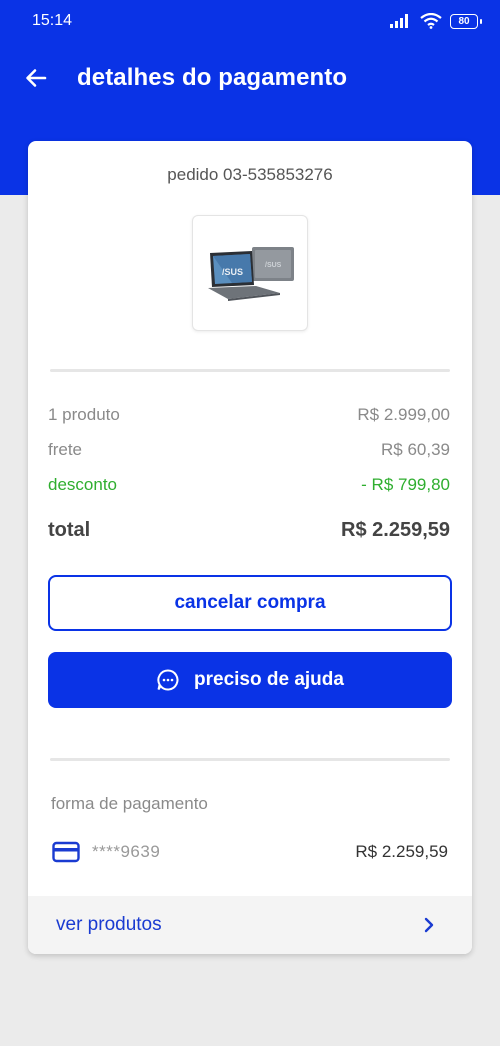 The image size is (500, 1046). I want to click on divider-bottom, so click(250, 759).